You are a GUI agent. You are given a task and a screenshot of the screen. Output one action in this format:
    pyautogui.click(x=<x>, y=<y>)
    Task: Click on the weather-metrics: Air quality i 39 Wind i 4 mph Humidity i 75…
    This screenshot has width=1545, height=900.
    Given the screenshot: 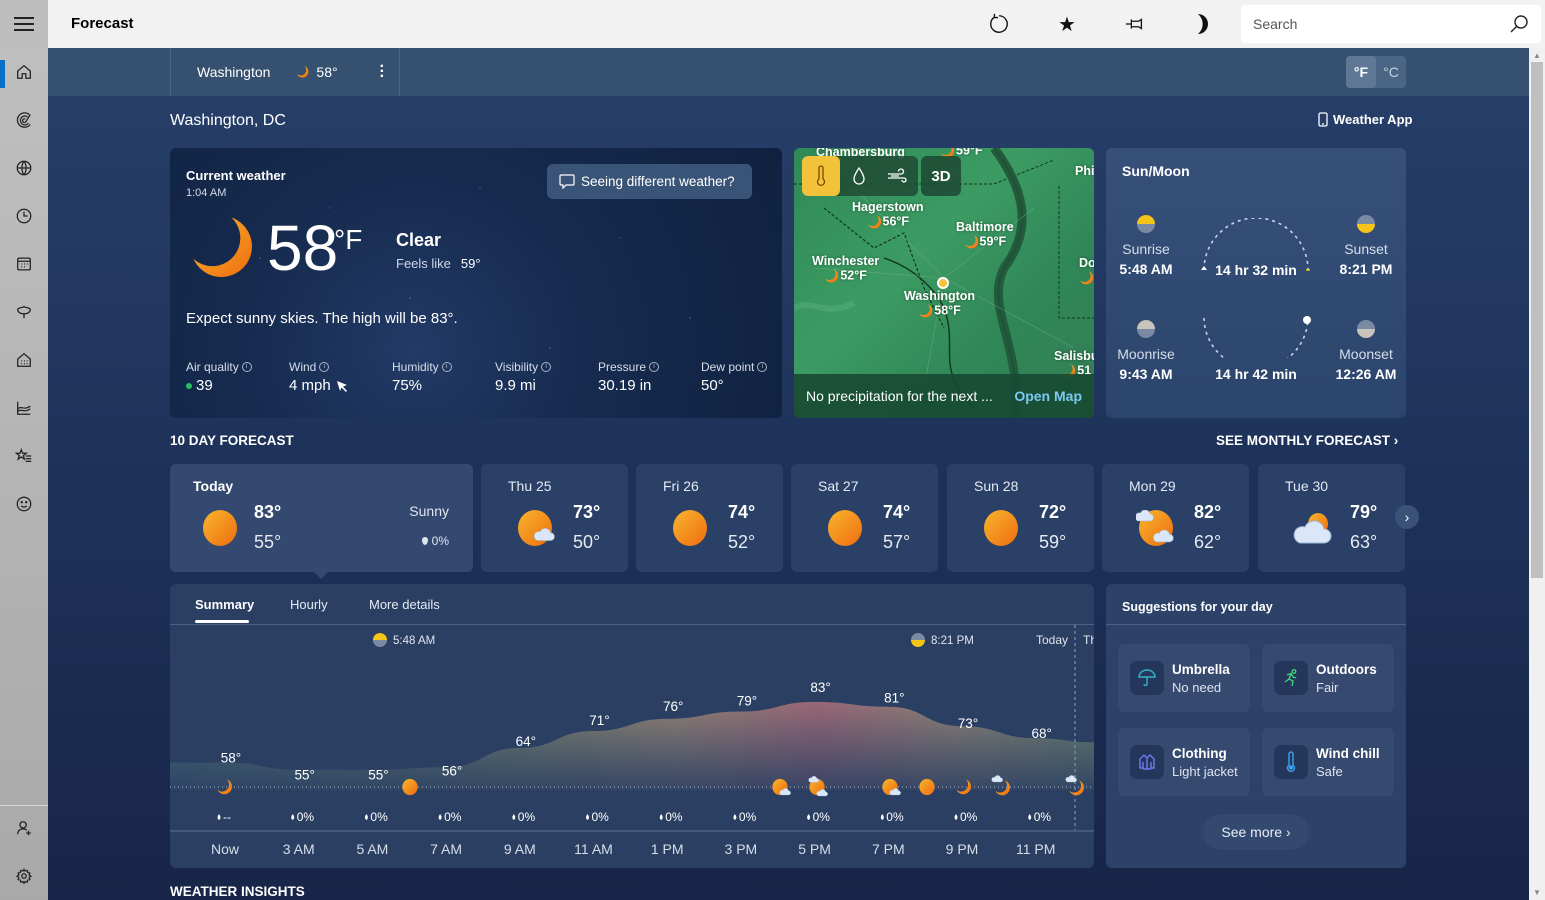 What is the action you would take?
    pyautogui.click(x=484, y=377)
    